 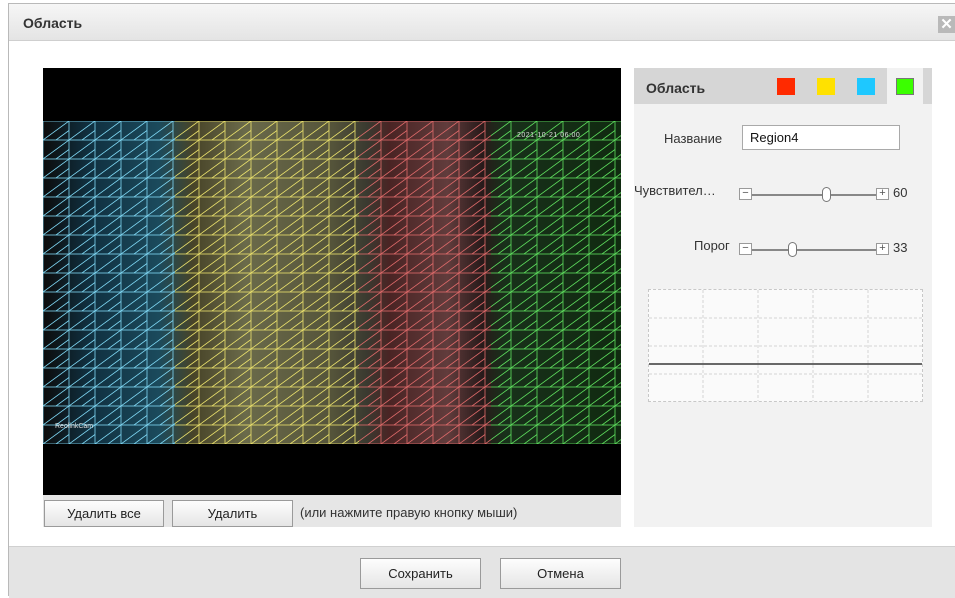 I want to click on sensitivity-slider-thumb, so click(x=826, y=194).